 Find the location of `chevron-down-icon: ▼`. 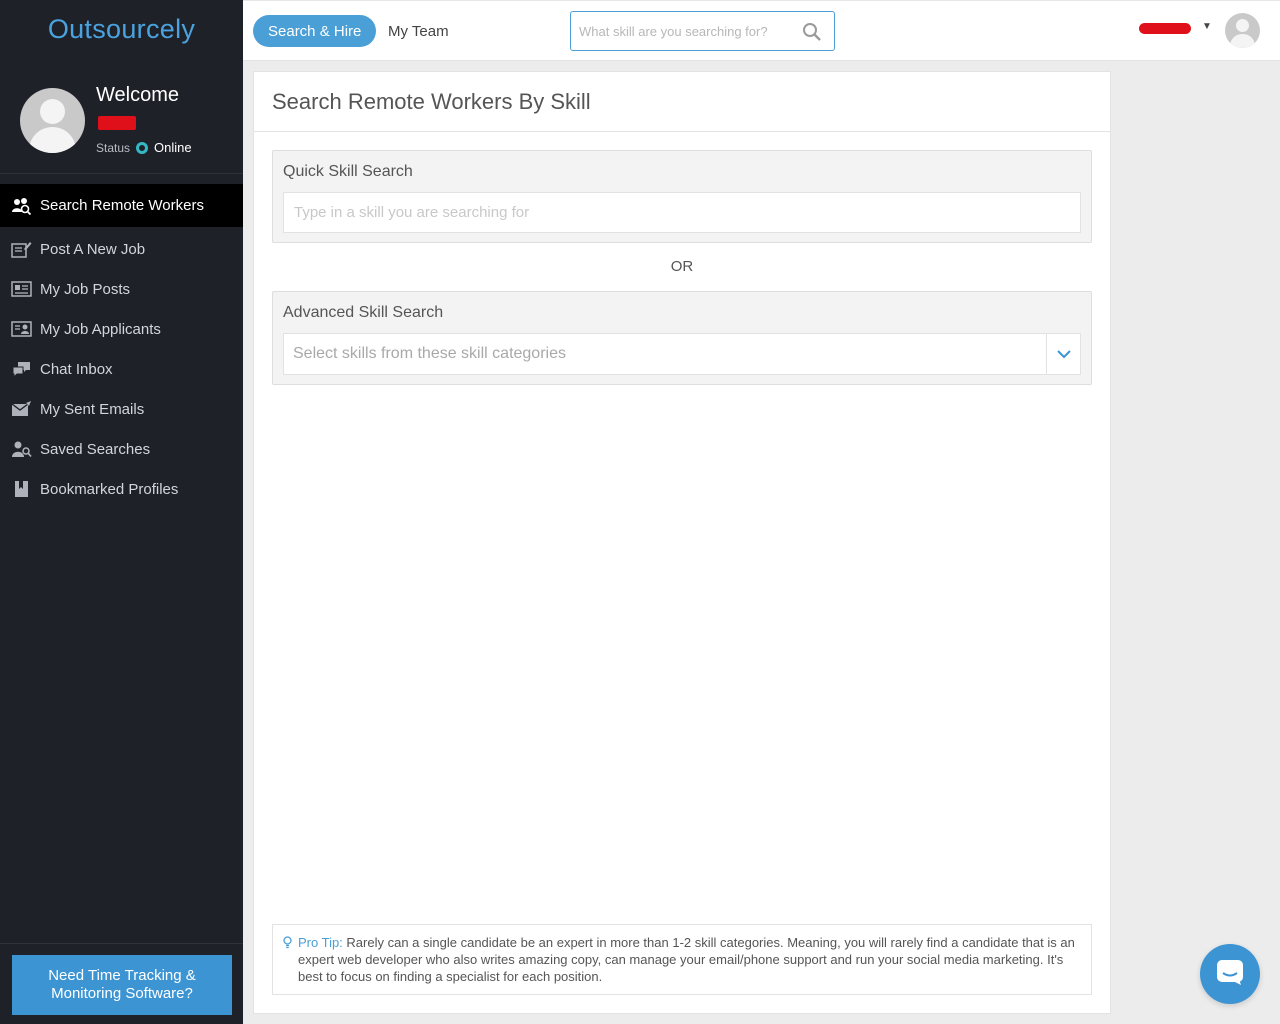

chevron-down-icon: ▼ is located at coordinates (1207, 26).